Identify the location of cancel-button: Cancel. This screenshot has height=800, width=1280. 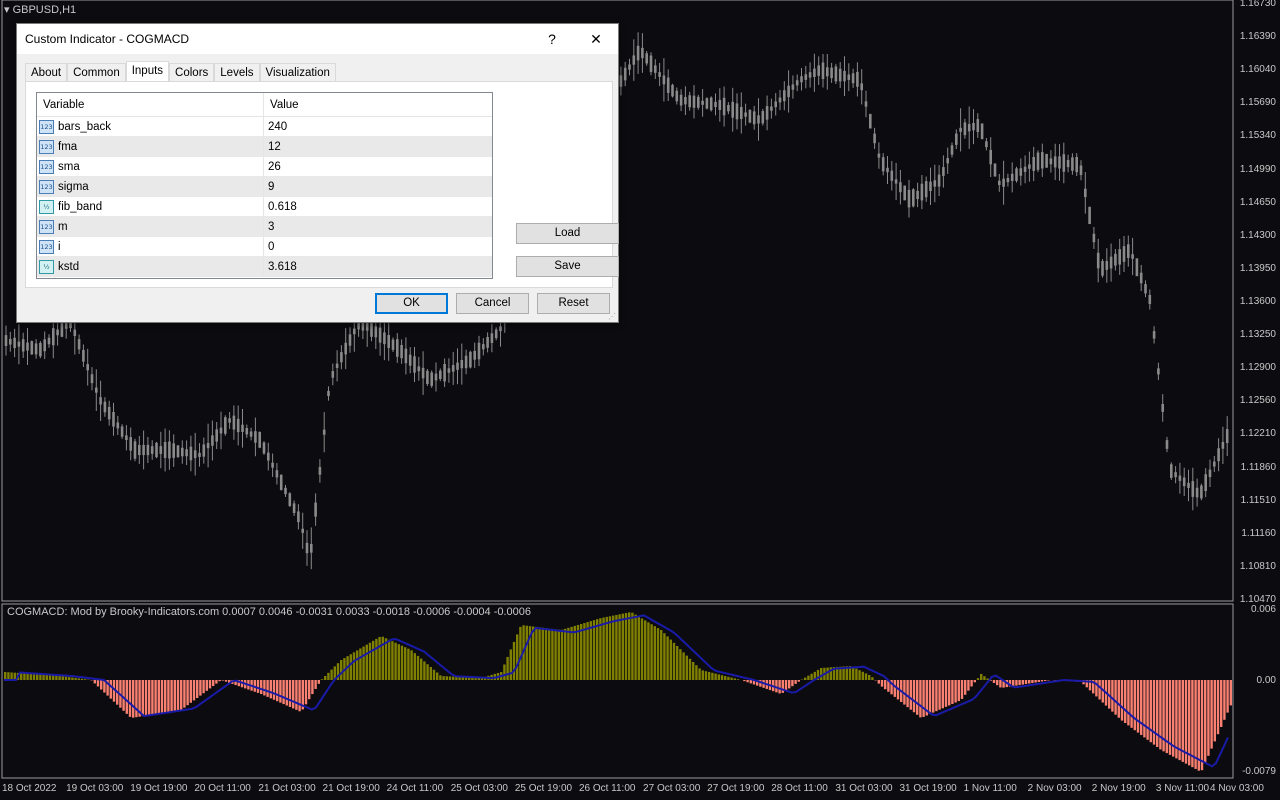
(492, 303).